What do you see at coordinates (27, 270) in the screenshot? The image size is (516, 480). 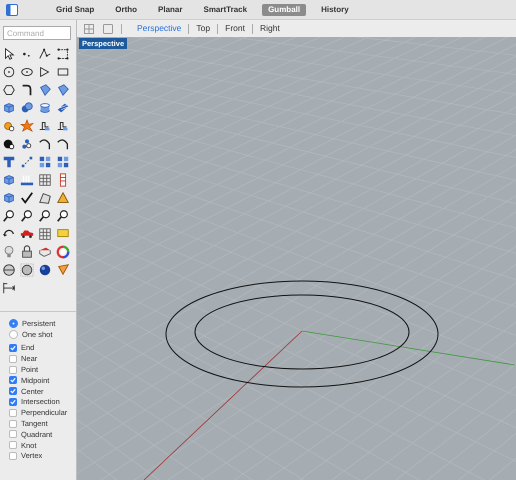 I see `grid-sphere-icon` at bounding box center [27, 270].